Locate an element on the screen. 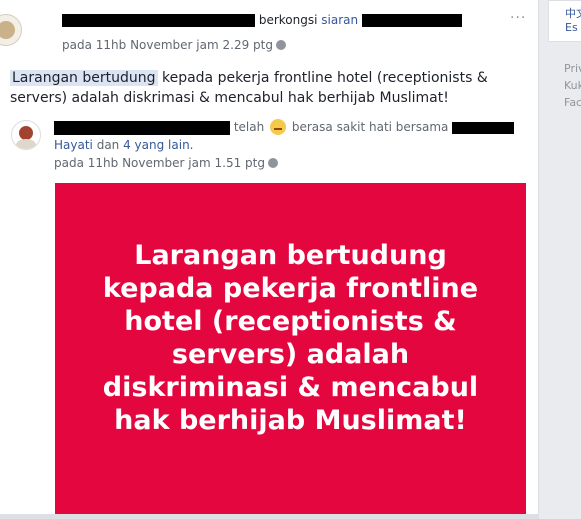 This screenshot has height=519, width=581. redacted-source is located at coordinates (411, 20).